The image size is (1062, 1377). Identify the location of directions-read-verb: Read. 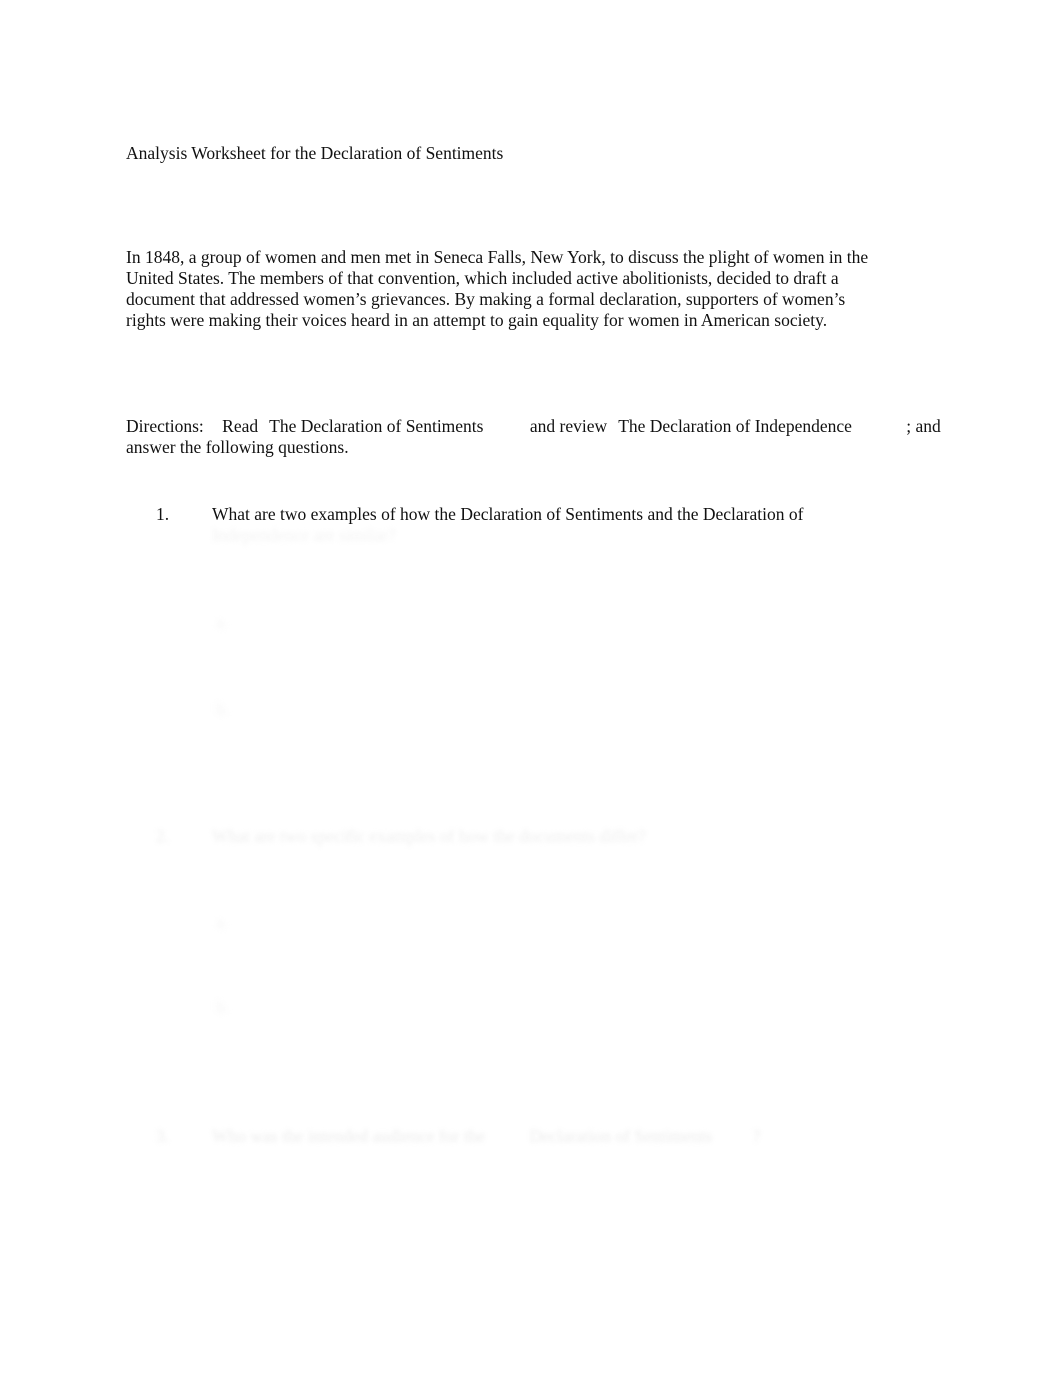
(240, 425).